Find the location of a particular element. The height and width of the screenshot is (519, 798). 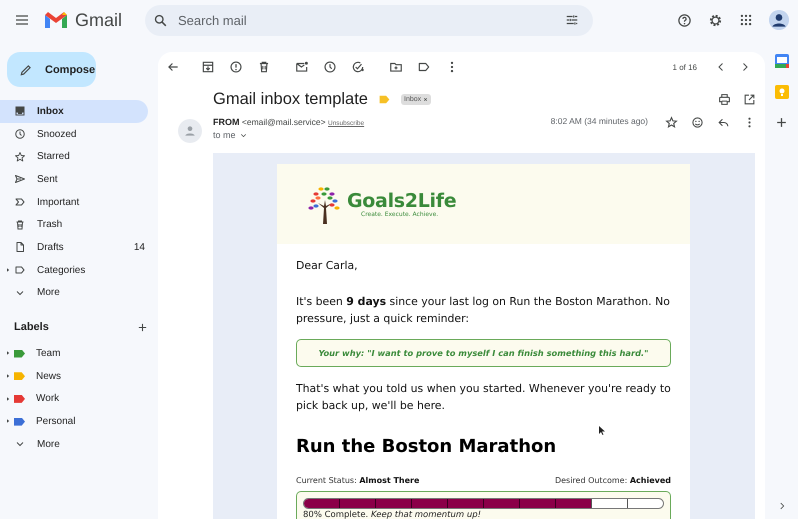

sidebar-item: Inbox is located at coordinates (74, 111).